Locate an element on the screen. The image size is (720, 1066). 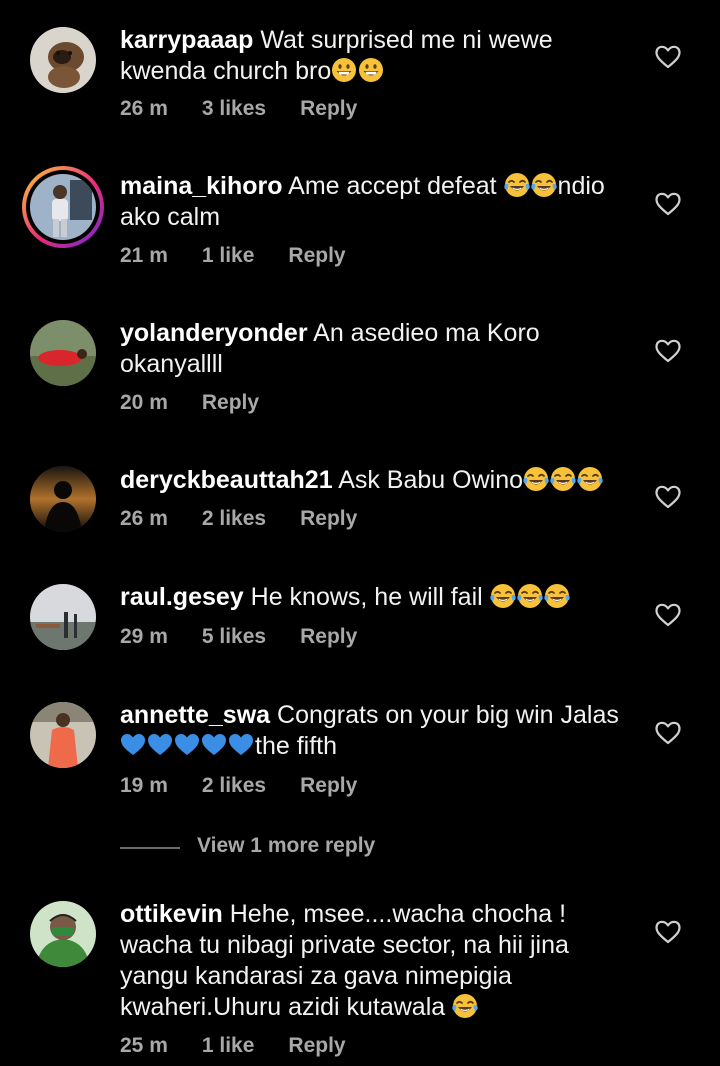
comment-username: karrypaaap is located at coordinates (186, 40).